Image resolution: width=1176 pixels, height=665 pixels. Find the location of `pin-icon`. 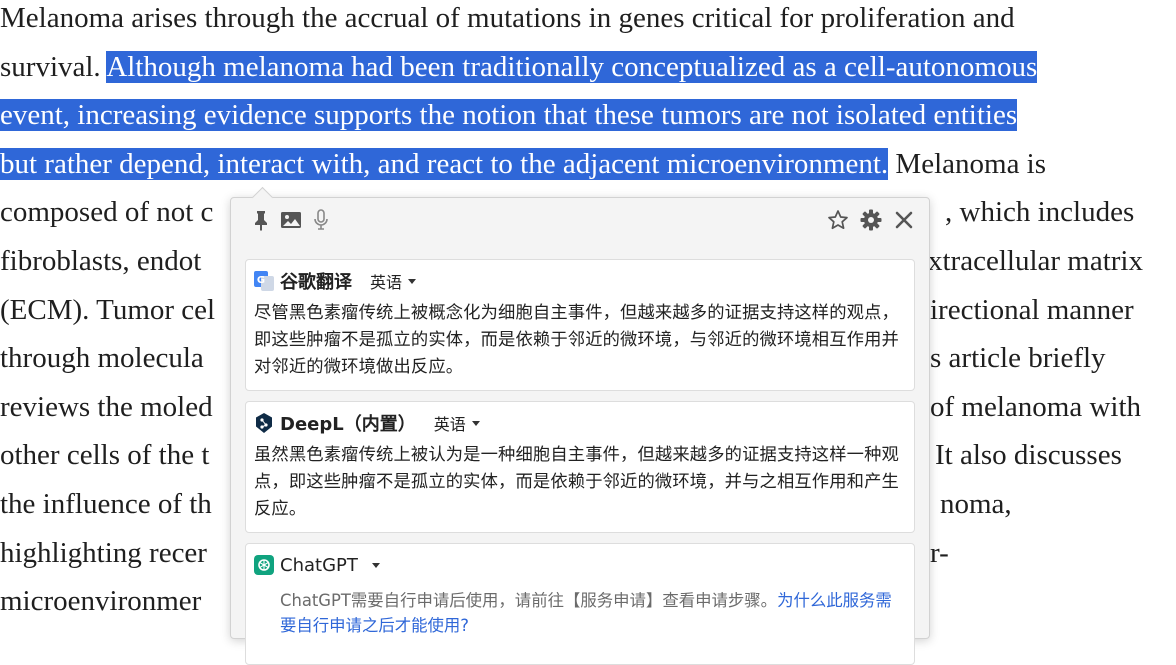

pin-icon is located at coordinates (261, 220).